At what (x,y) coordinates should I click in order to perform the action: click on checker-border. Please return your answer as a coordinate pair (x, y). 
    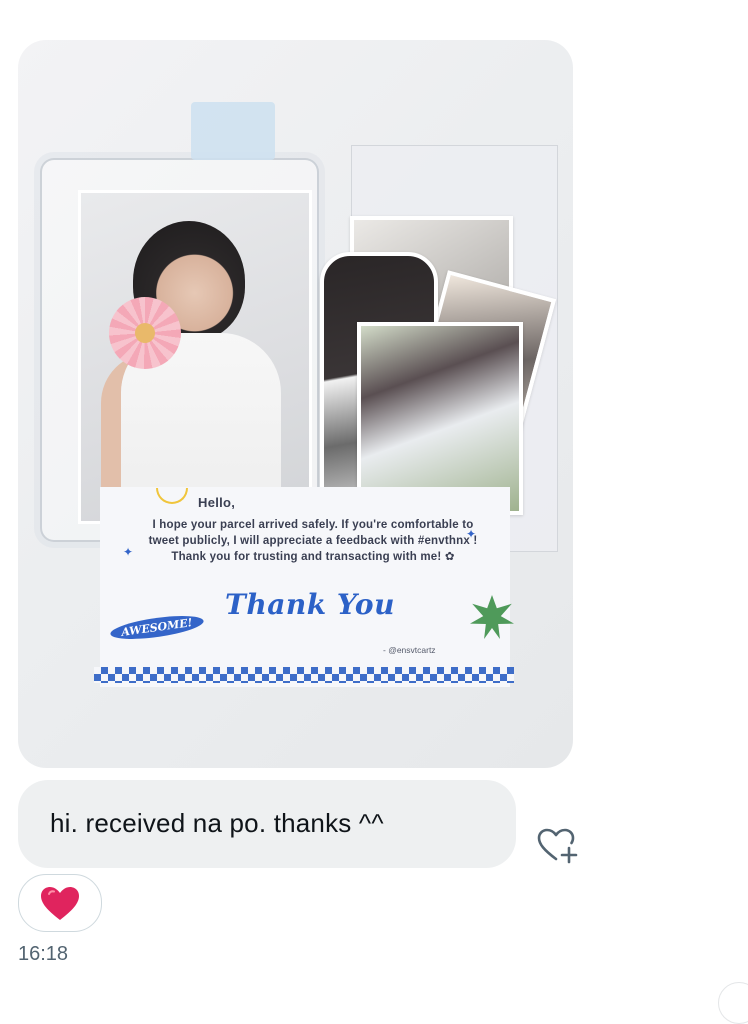
    Looking at the image, I should click on (304, 675).